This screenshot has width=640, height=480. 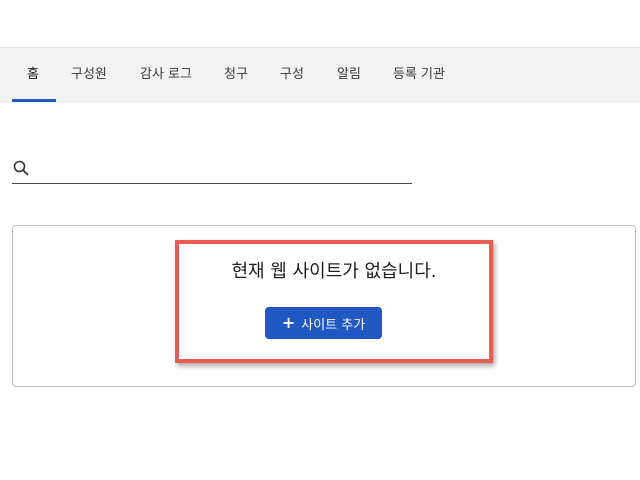 What do you see at coordinates (288, 322) in the screenshot?
I see `plus-icon: +` at bounding box center [288, 322].